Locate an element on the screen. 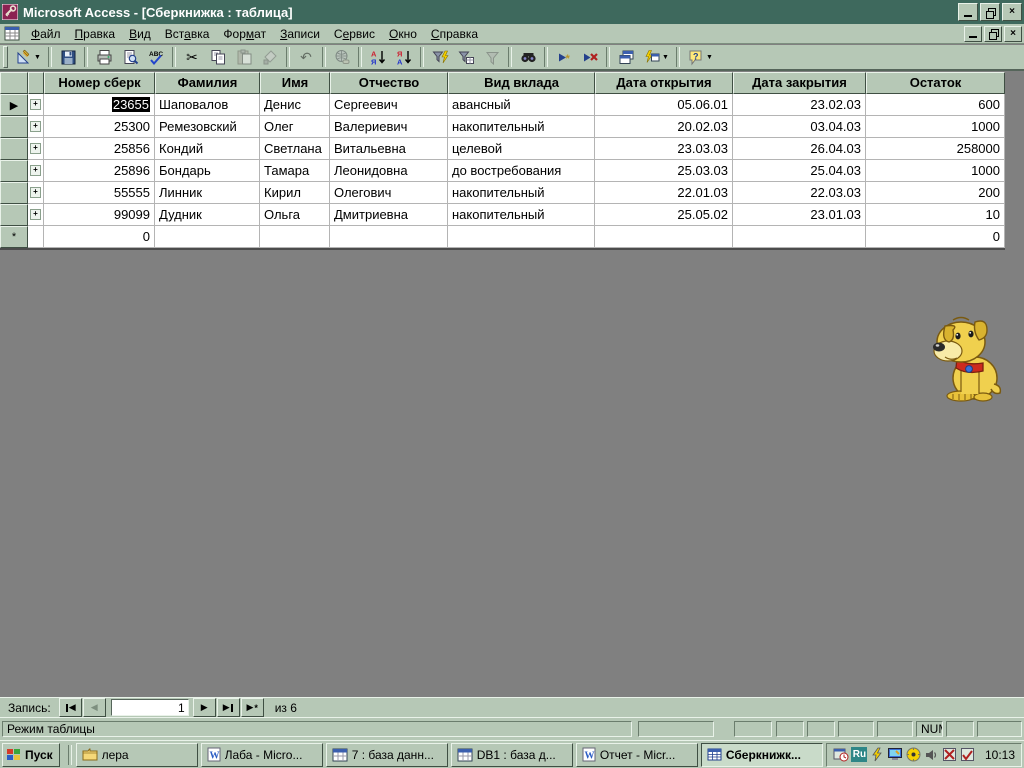 This screenshot has height=768, width=1024. cell-last: Дудник is located at coordinates (207, 215).